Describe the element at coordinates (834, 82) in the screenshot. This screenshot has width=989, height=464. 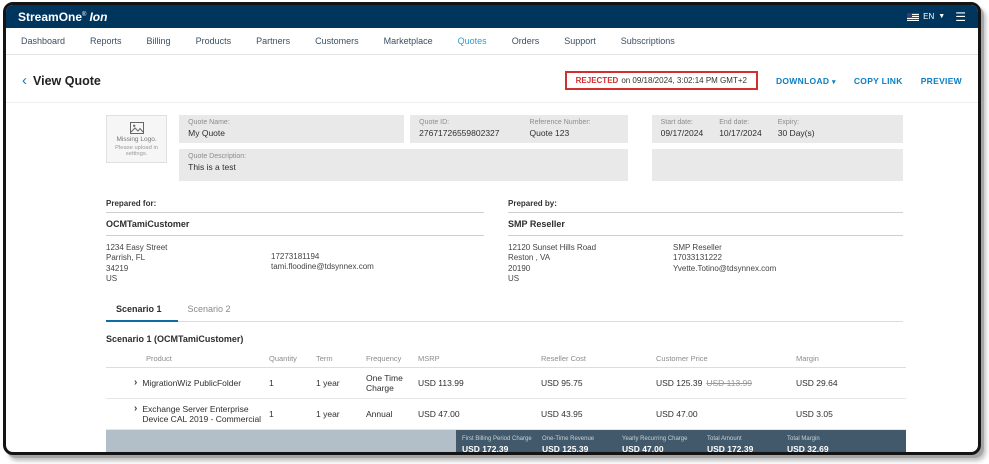
I see `chevron-down-icon: ▾` at that location.